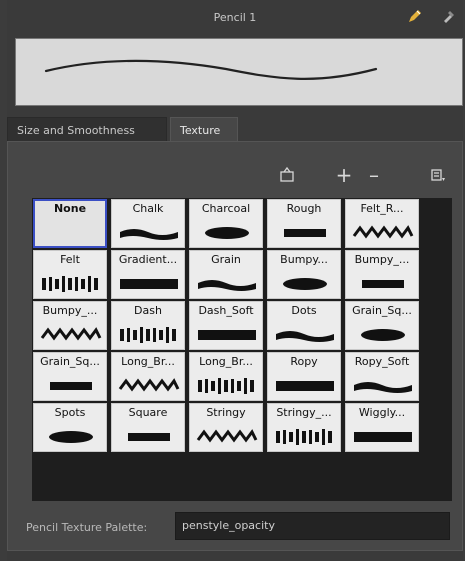 Image resolution: width=465 pixels, height=561 pixels. Describe the element at coordinates (226, 412) in the screenshot. I see `texture-label: Stringy` at that location.